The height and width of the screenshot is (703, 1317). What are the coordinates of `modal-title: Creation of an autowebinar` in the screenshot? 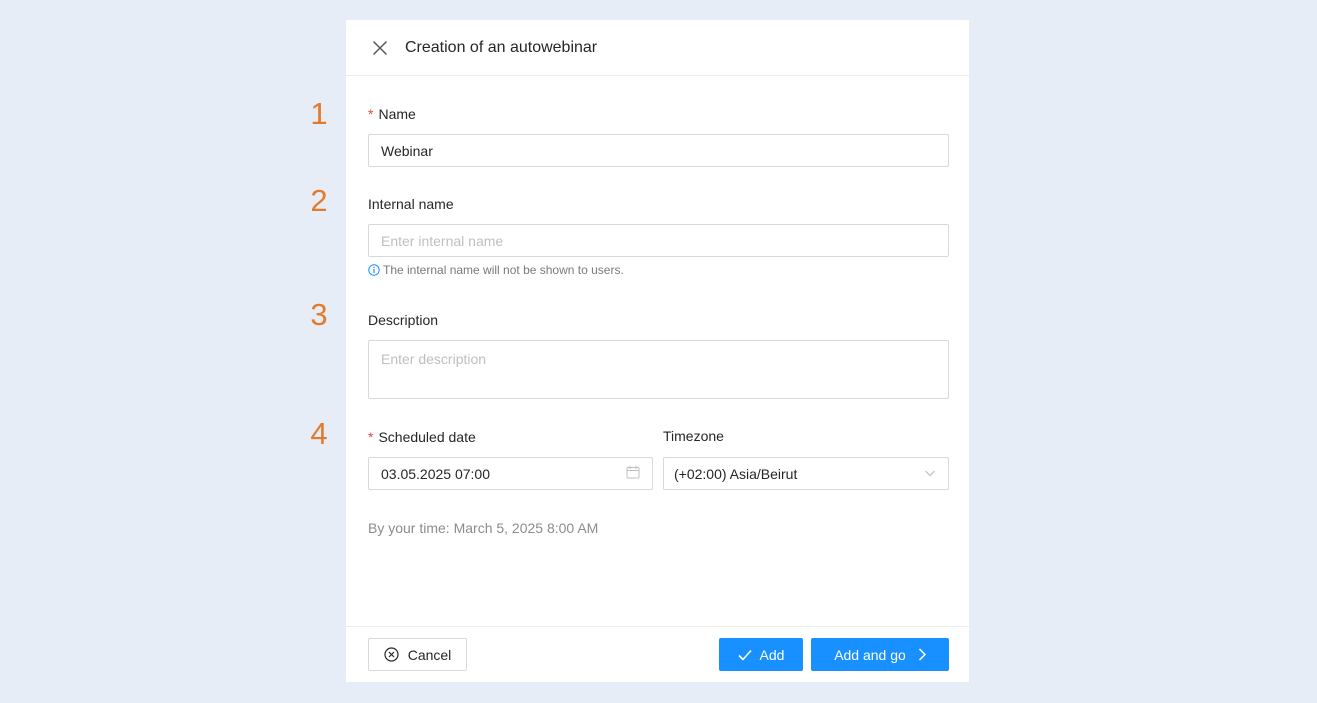 It's located at (501, 47).